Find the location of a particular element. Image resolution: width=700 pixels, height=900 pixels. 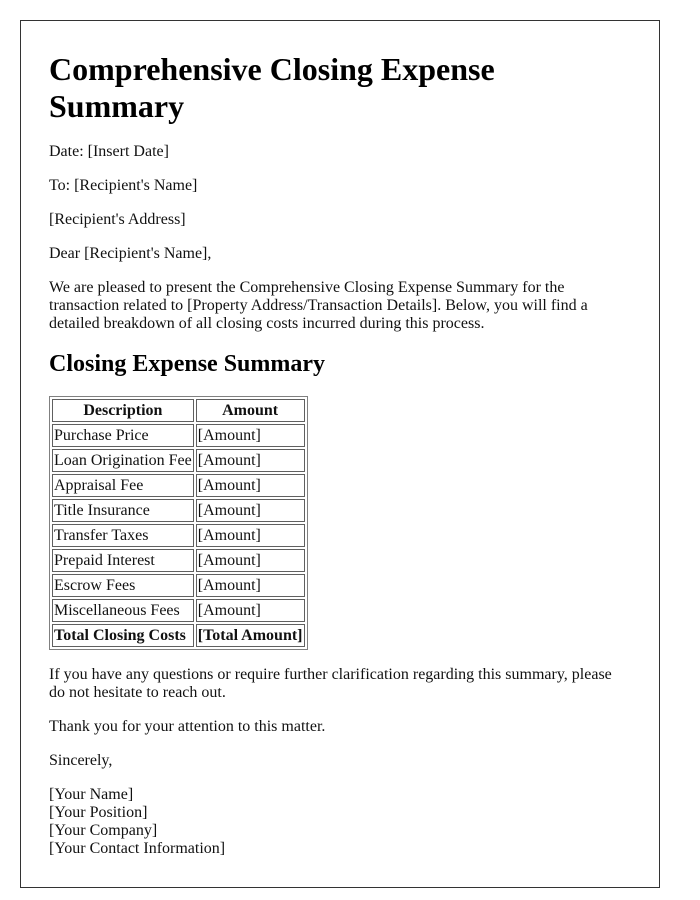

recipient-name-line: To: [Recipient's Name] is located at coordinates (123, 185).